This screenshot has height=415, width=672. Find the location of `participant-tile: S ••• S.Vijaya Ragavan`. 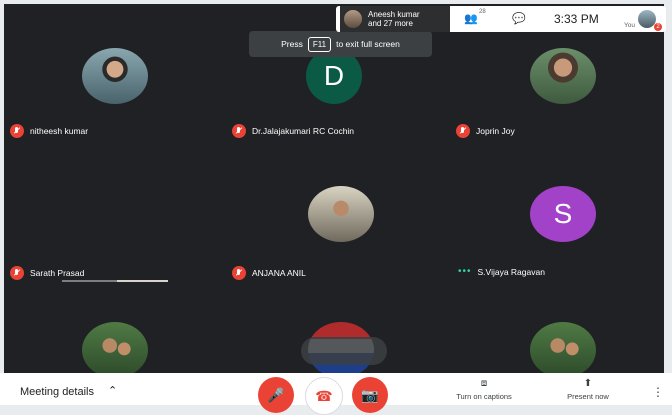

participant-tile: S ••• S.Vijaya Ragavan is located at coordinates (554, 212).